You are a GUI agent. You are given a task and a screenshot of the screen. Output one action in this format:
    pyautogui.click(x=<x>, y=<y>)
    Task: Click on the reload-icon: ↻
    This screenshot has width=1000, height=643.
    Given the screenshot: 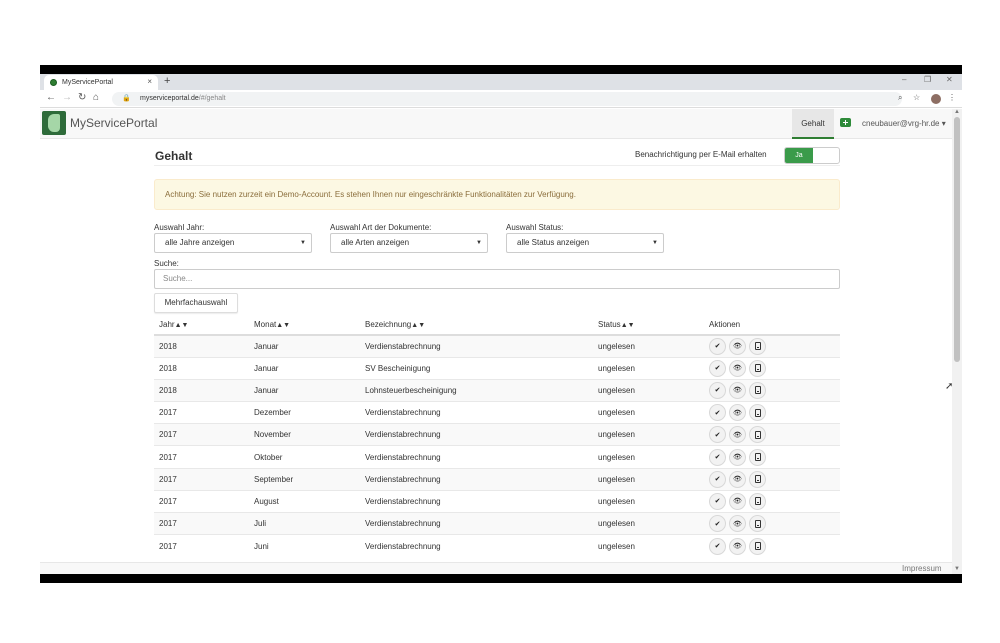 What is the action you would take?
    pyautogui.click(x=82, y=97)
    